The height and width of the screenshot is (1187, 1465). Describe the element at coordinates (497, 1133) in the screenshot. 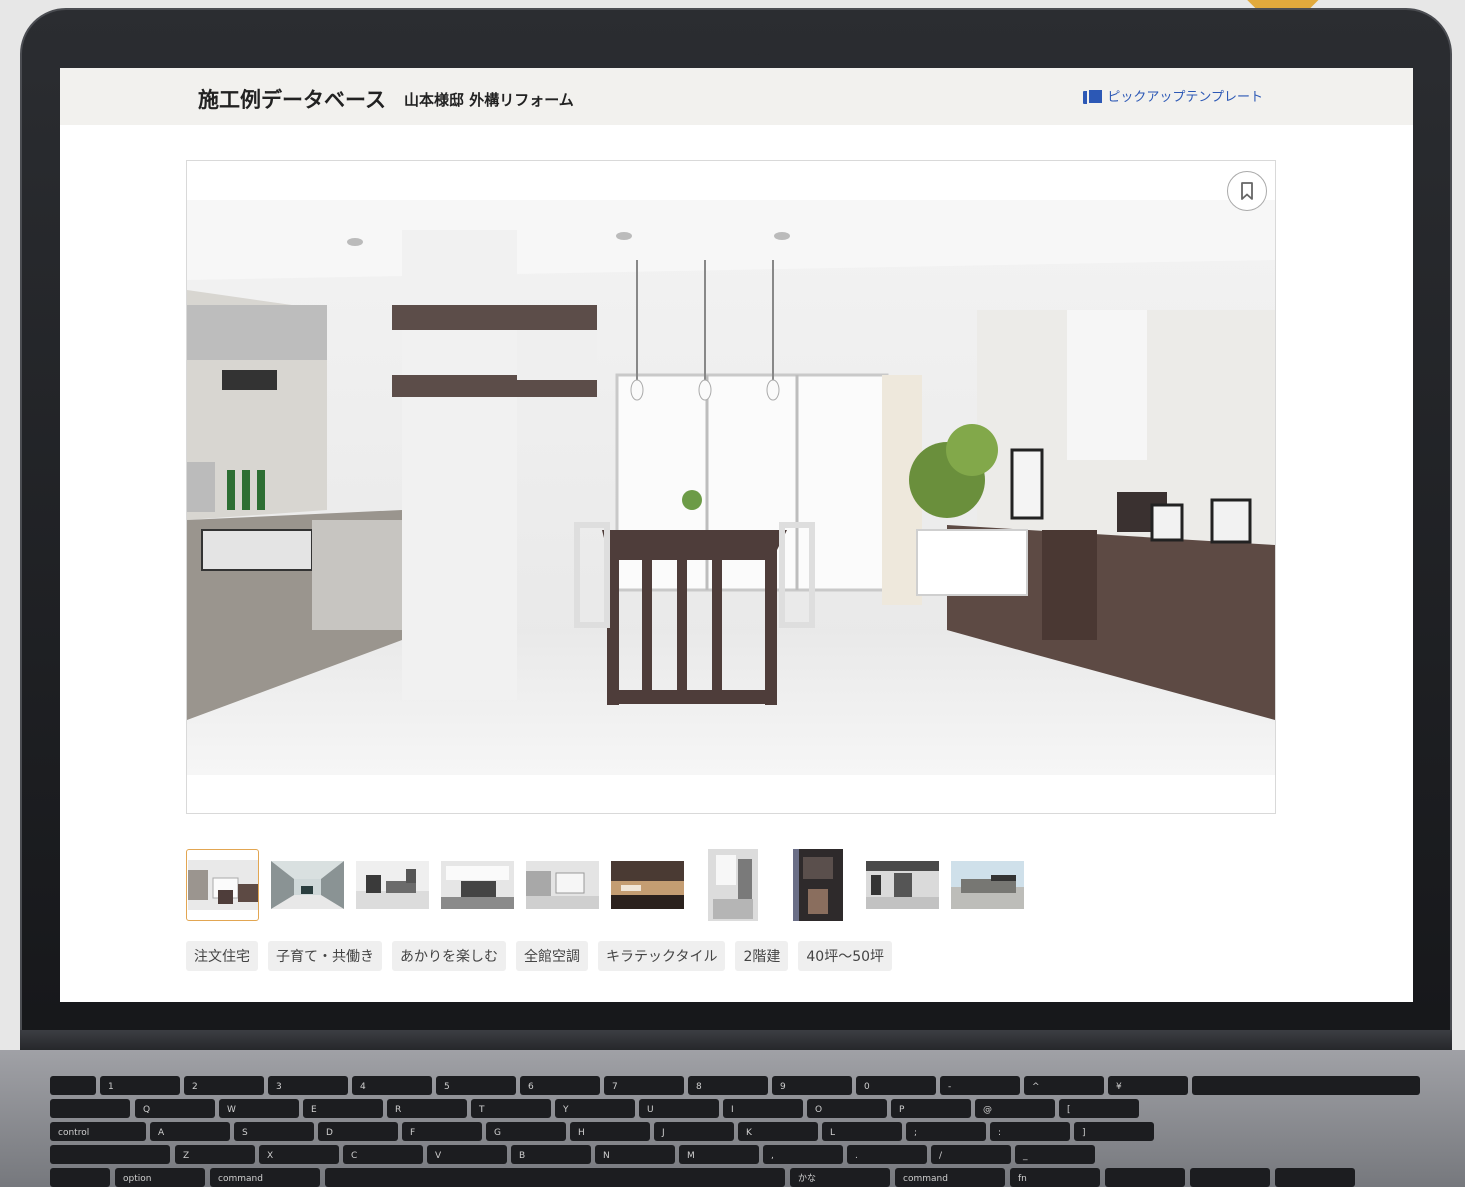

I see `keyboard-key-label: G` at that location.